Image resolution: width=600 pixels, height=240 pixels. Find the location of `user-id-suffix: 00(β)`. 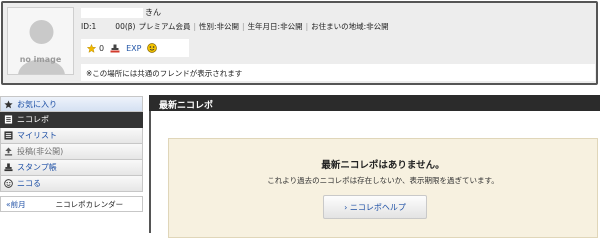

user-id-suffix: 00(β) is located at coordinates (125, 26).